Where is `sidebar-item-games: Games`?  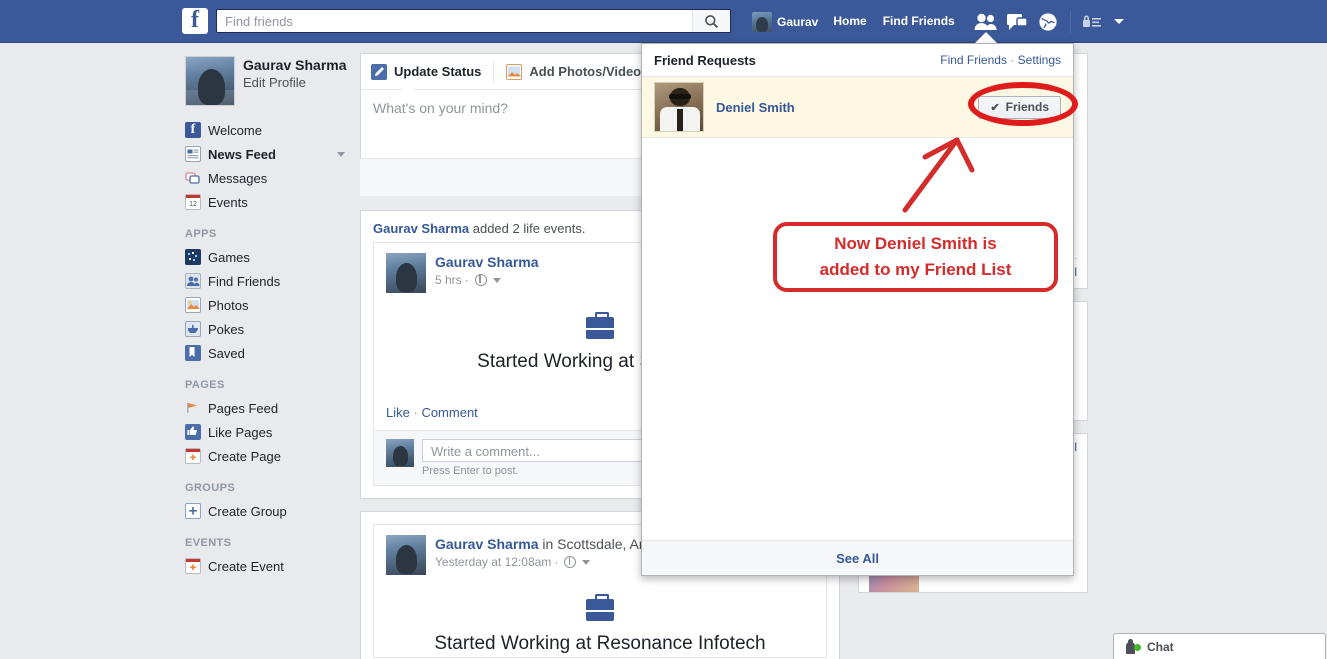 sidebar-item-games: Games is located at coordinates (268, 257).